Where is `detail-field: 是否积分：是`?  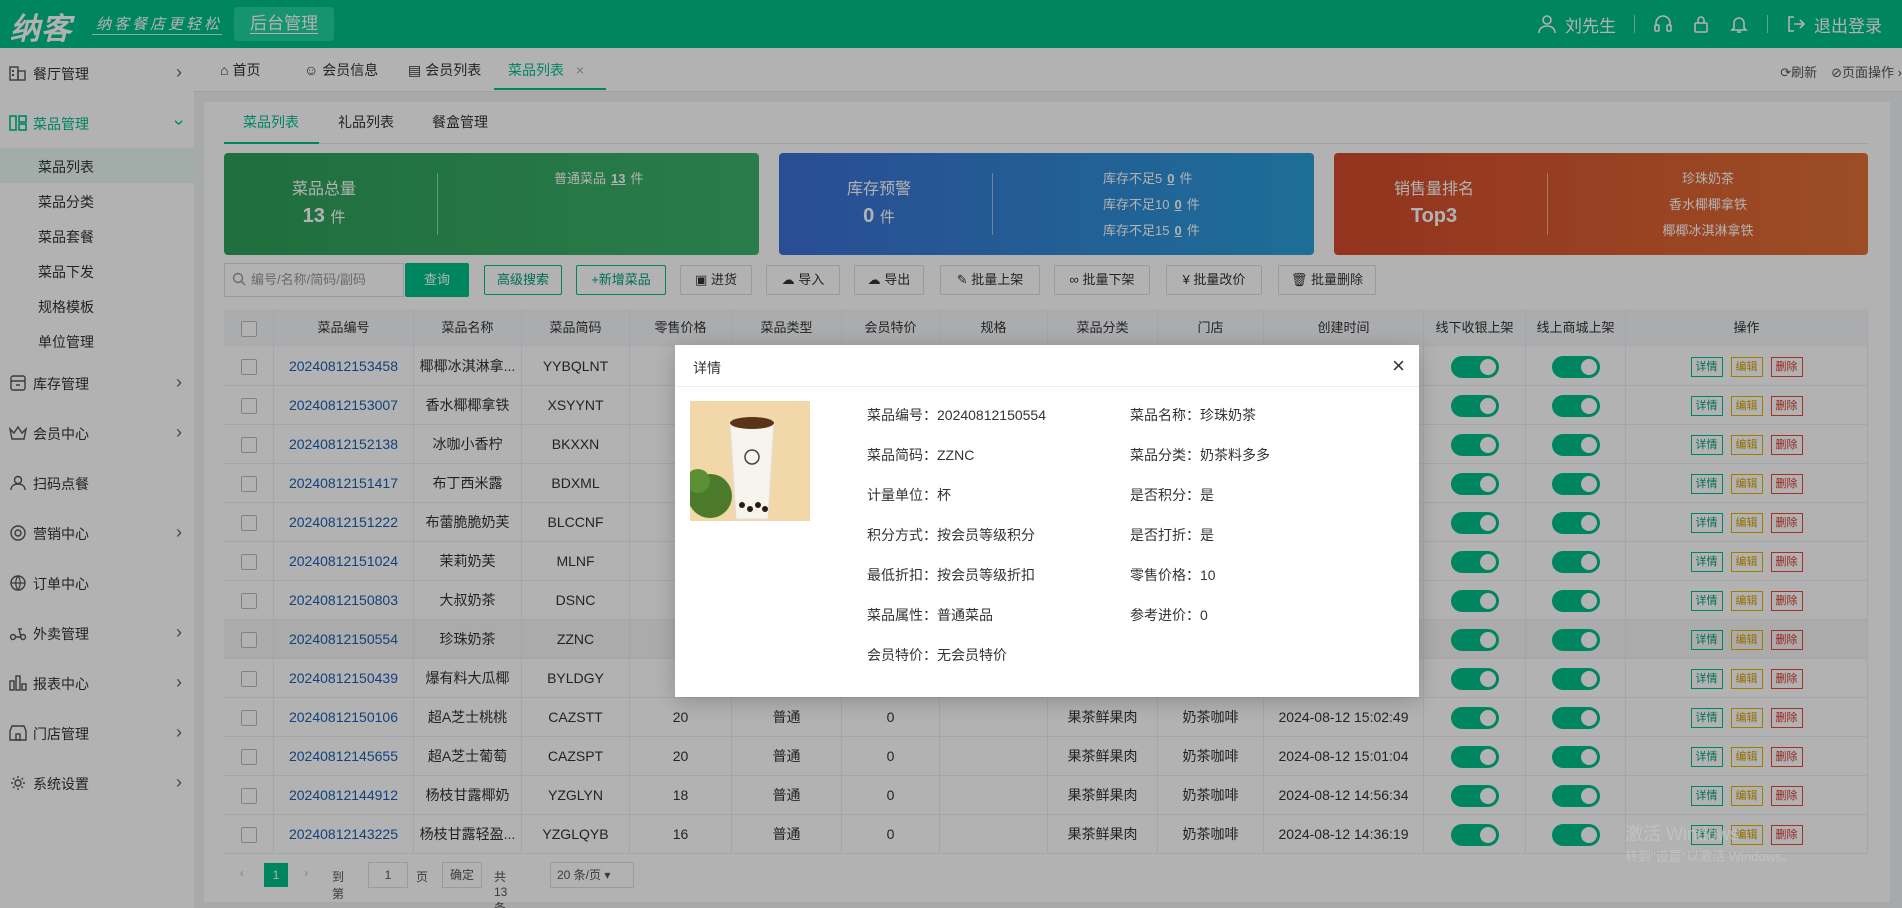
detail-field: 是否积分：是 is located at coordinates (1172, 495).